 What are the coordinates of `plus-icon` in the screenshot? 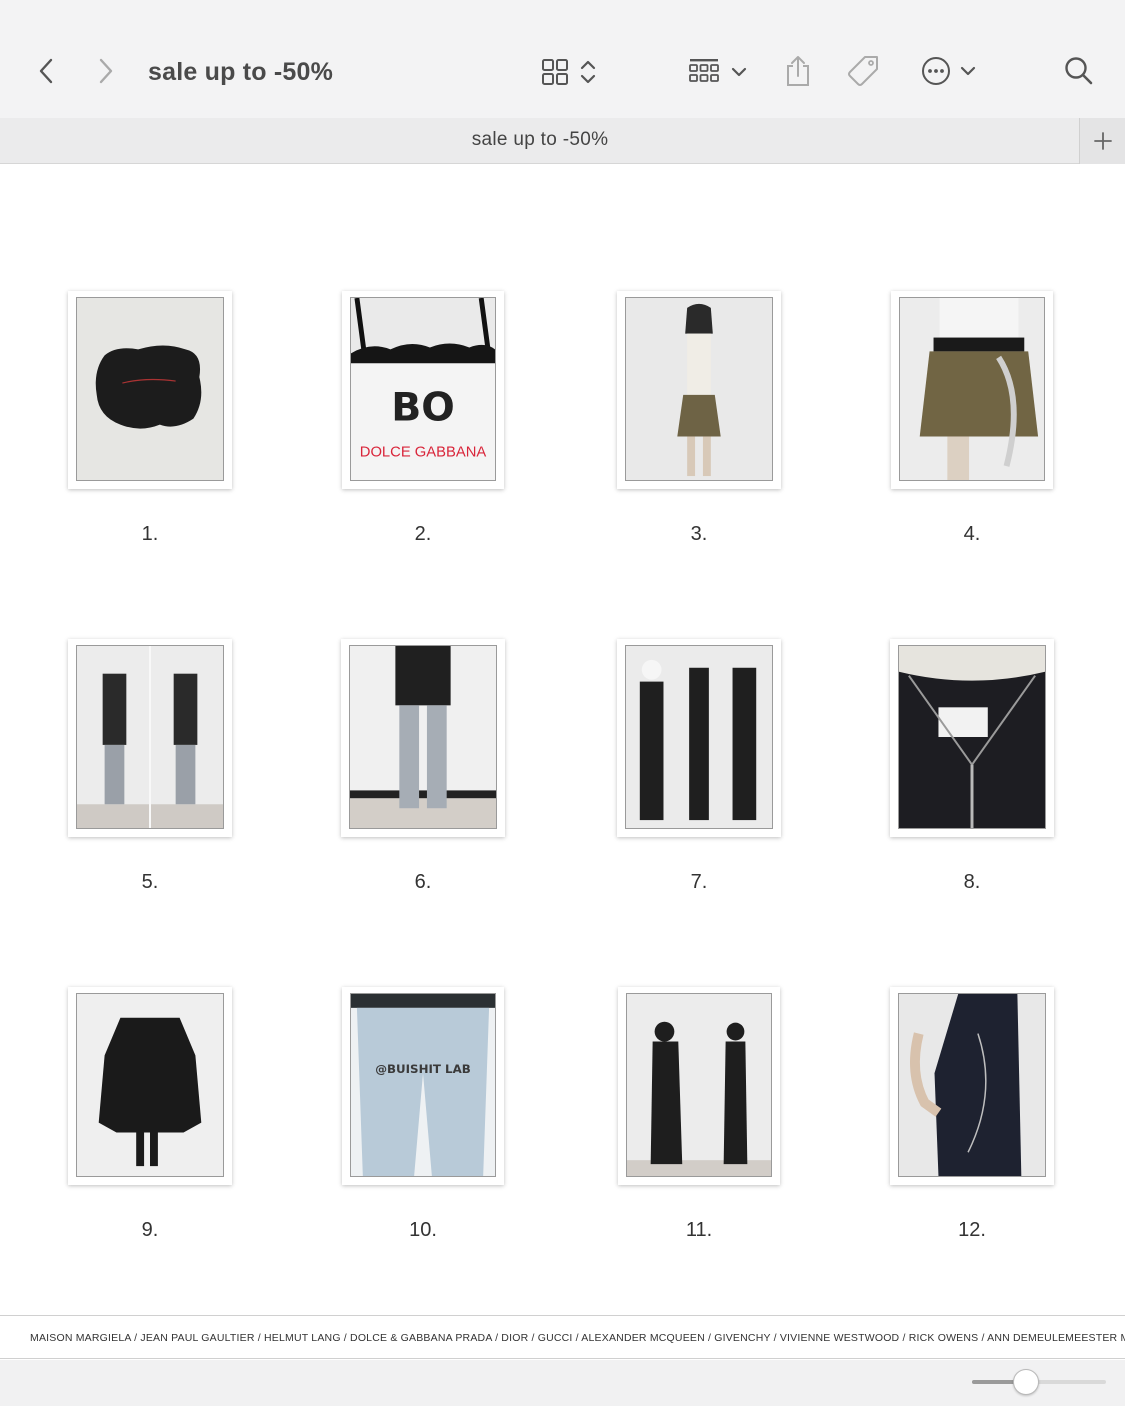 It's located at (1102, 141).